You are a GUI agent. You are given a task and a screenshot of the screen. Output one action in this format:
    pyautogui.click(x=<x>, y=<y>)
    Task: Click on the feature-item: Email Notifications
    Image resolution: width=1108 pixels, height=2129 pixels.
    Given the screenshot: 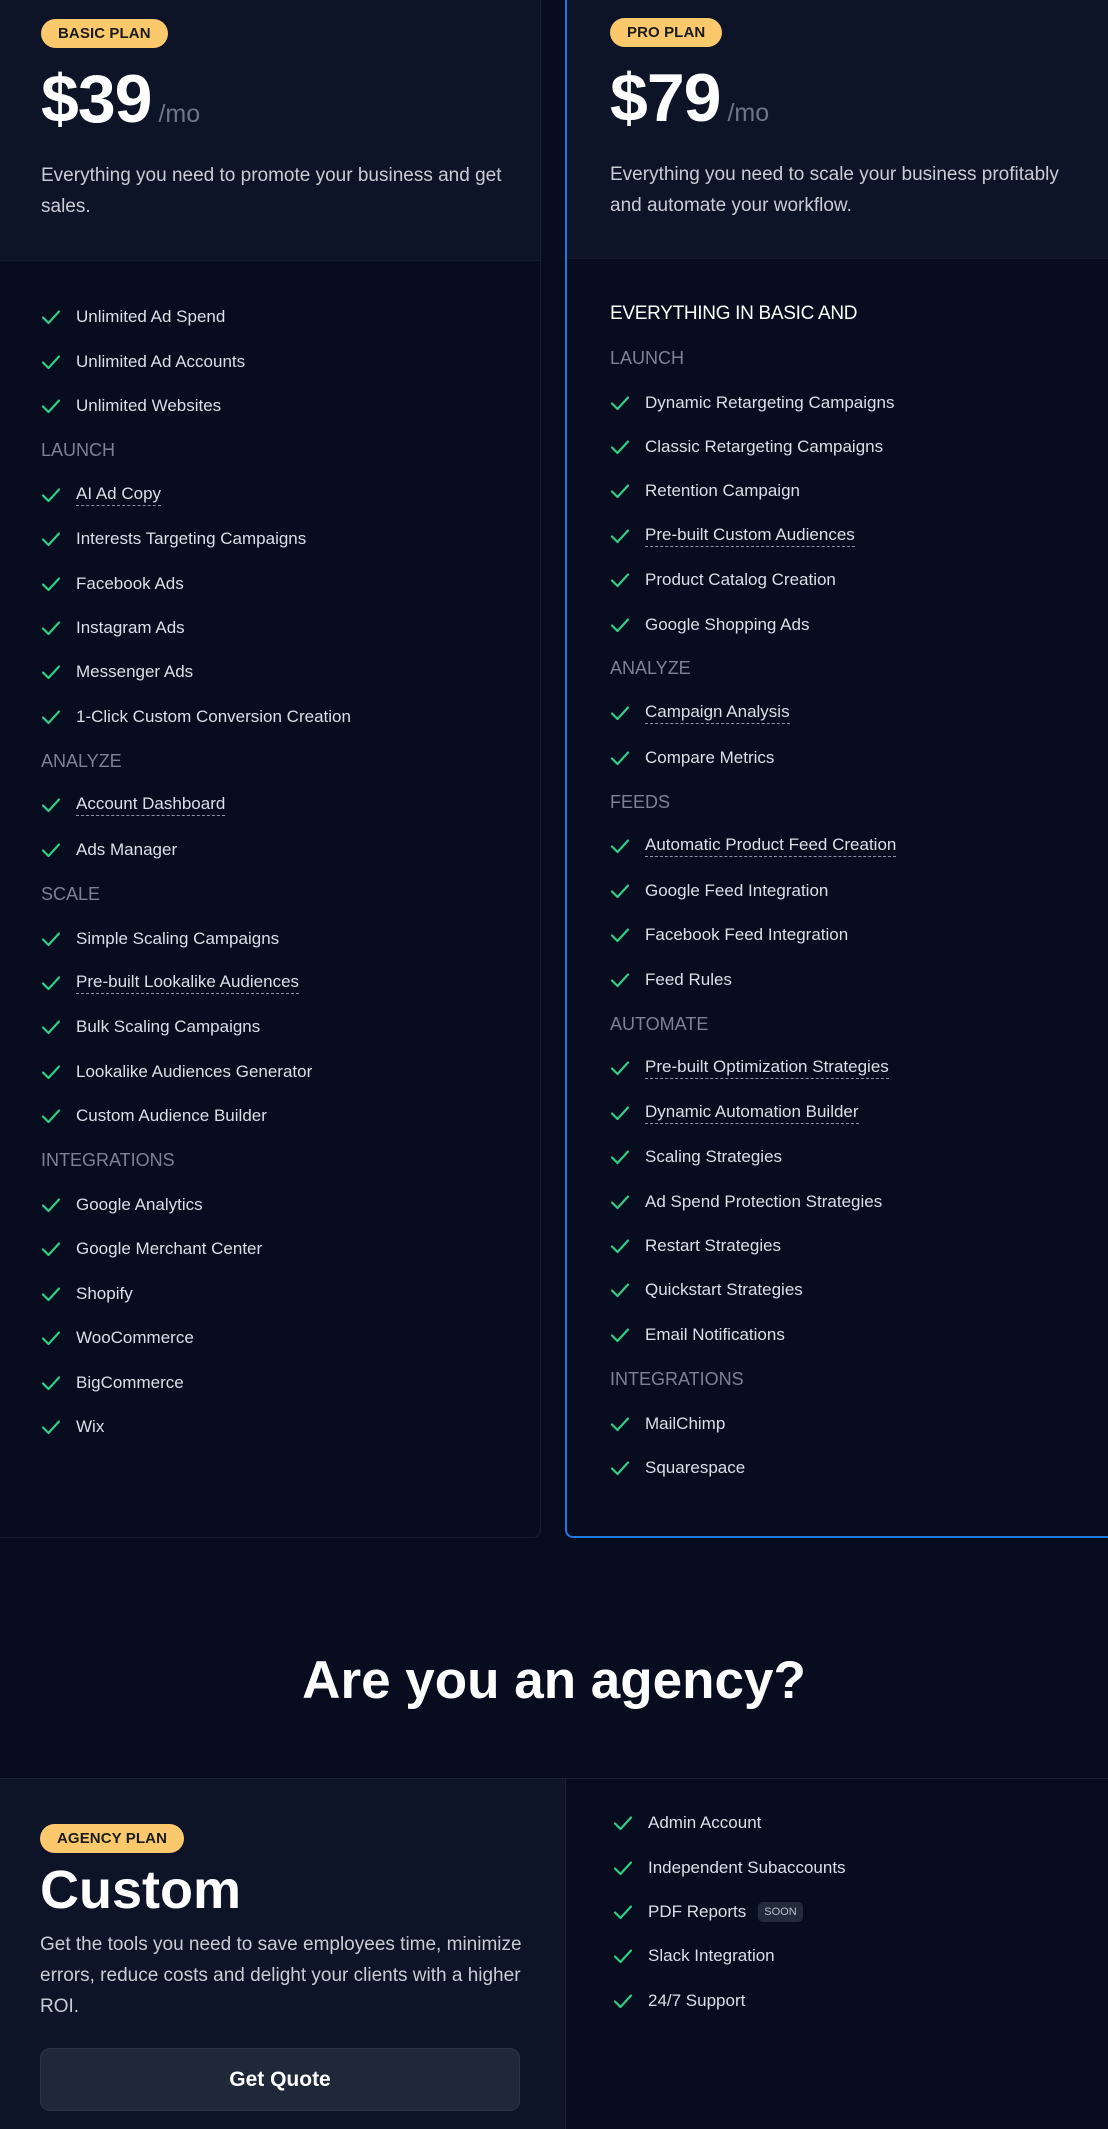 What is the action you would take?
    pyautogui.click(x=859, y=1335)
    